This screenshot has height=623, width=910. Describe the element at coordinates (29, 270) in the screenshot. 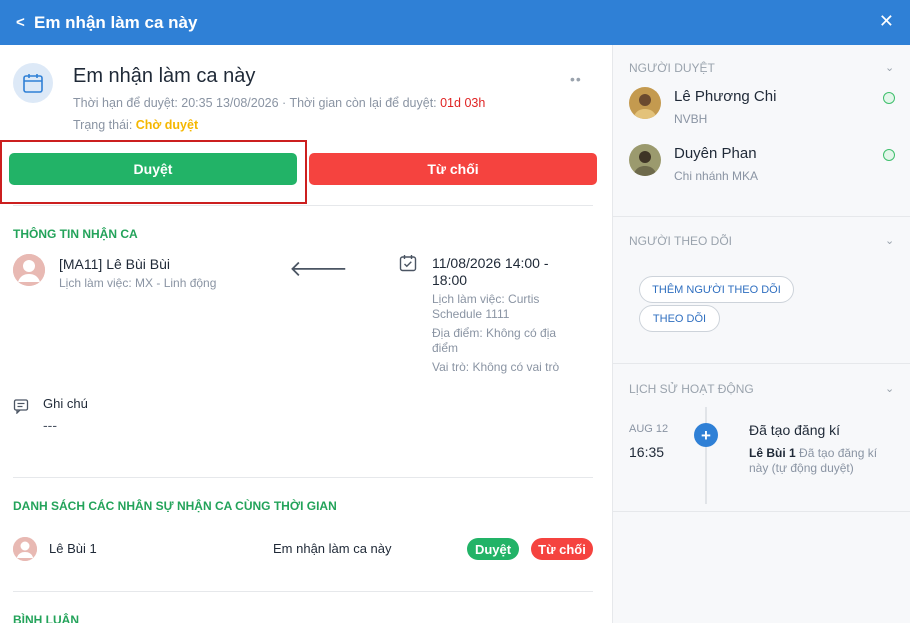

I see `employee-avatar` at that location.